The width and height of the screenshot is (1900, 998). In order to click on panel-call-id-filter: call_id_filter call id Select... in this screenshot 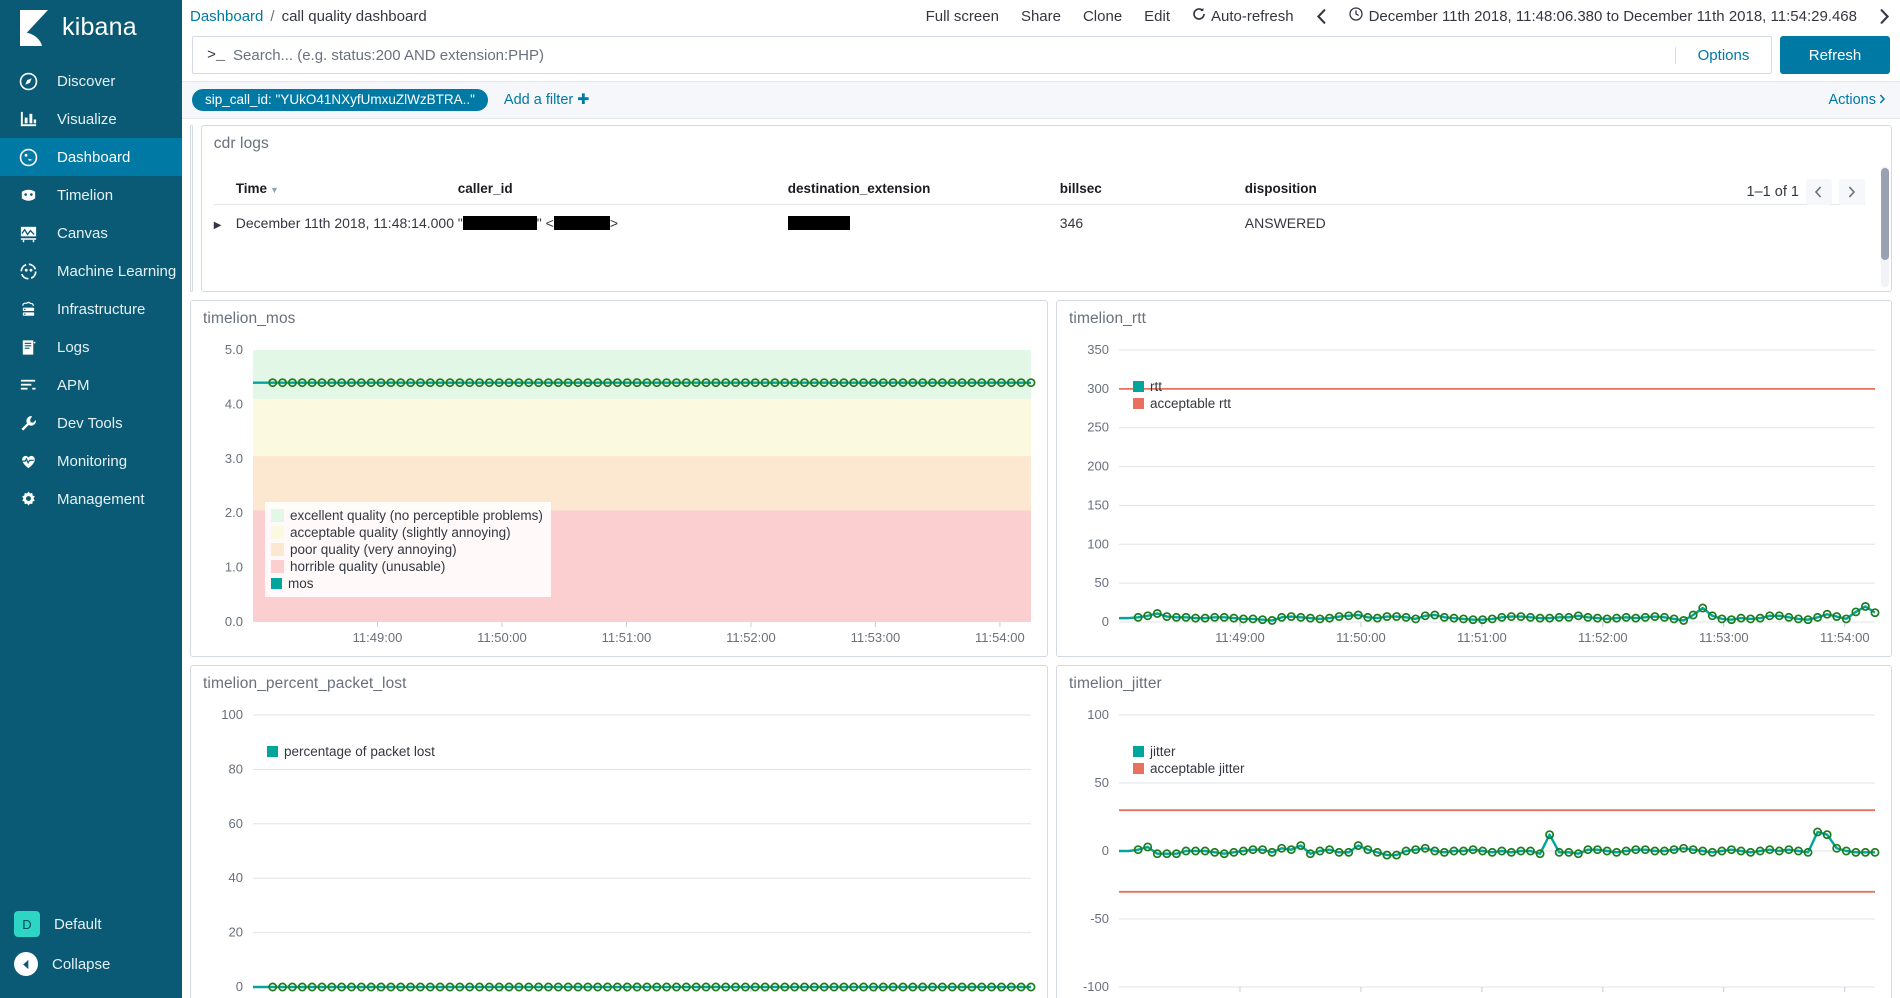, I will do `click(191, 208)`.